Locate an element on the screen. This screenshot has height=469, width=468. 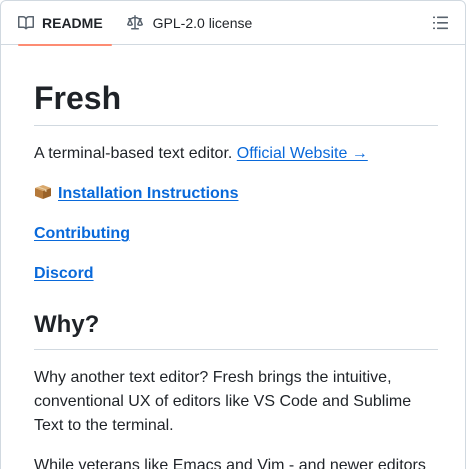
discord-link: Discord is located at coordinates (64, 273).